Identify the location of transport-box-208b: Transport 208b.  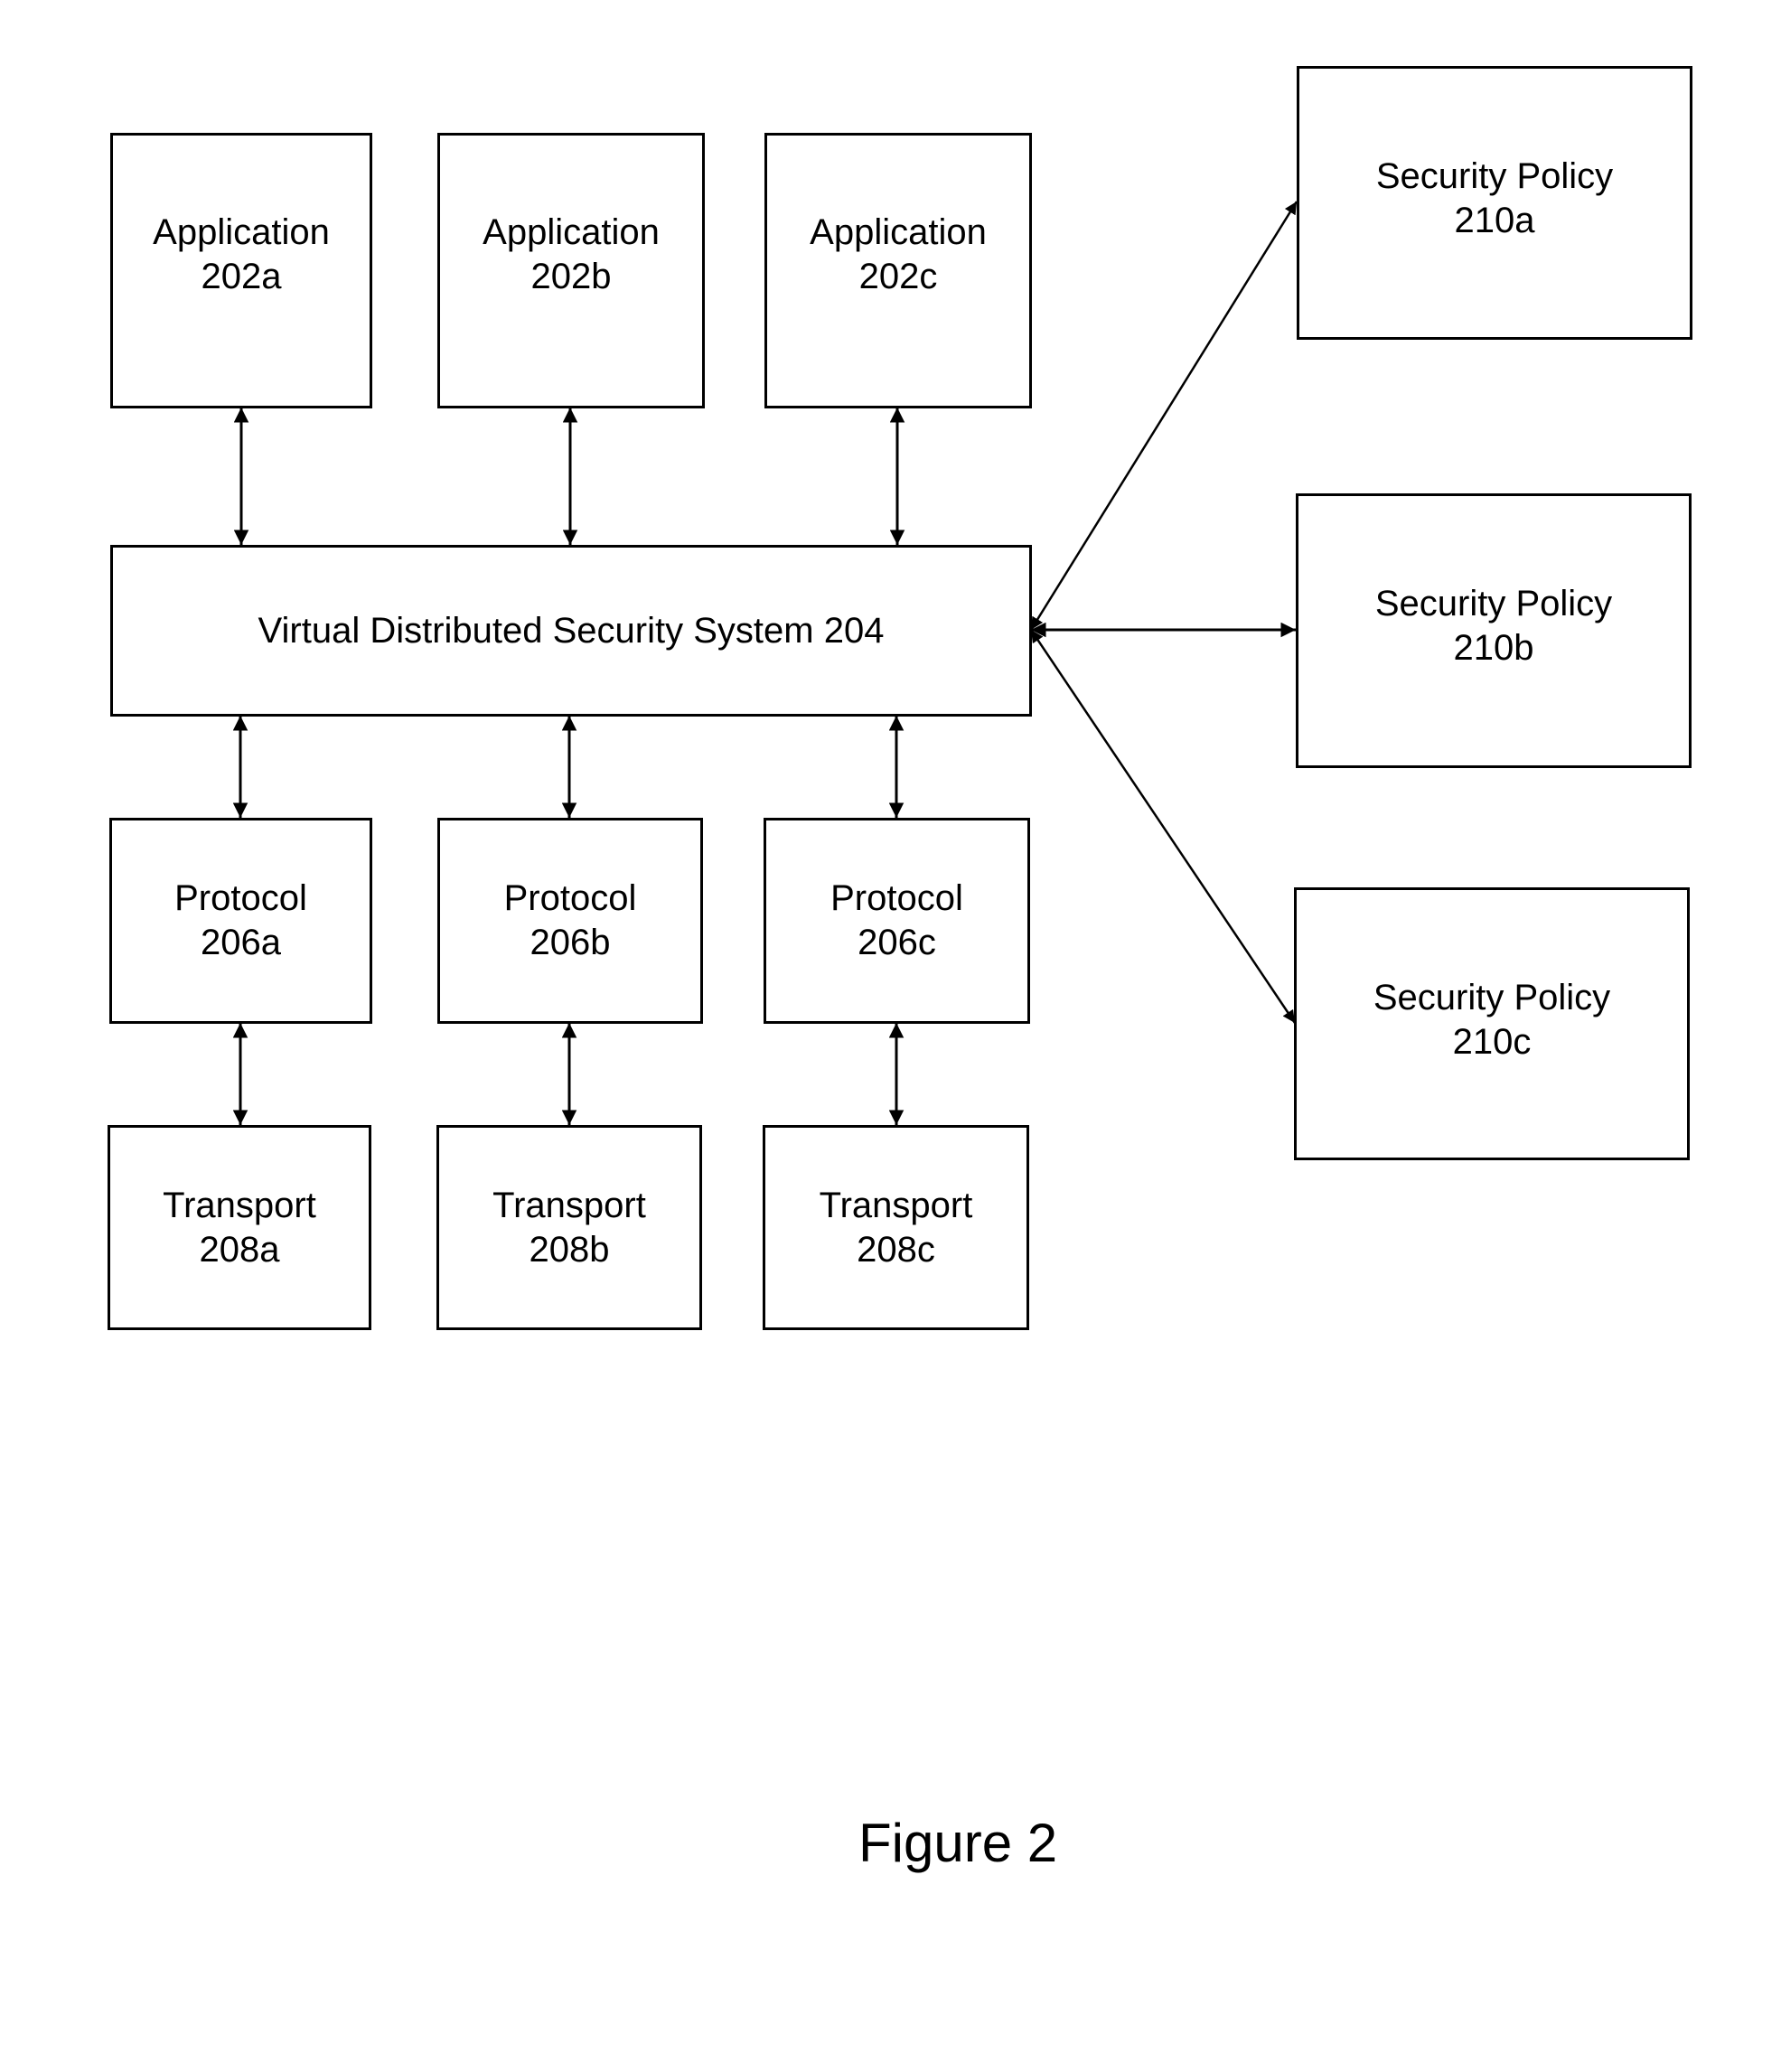
(569, 1227).